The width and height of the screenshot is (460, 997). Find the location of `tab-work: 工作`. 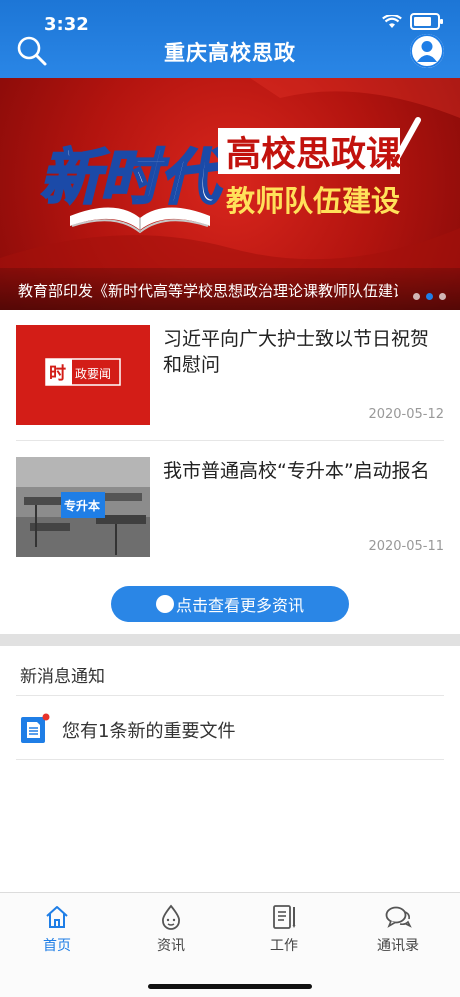

tab-work: 工作 is located at coordinates (284, 929).